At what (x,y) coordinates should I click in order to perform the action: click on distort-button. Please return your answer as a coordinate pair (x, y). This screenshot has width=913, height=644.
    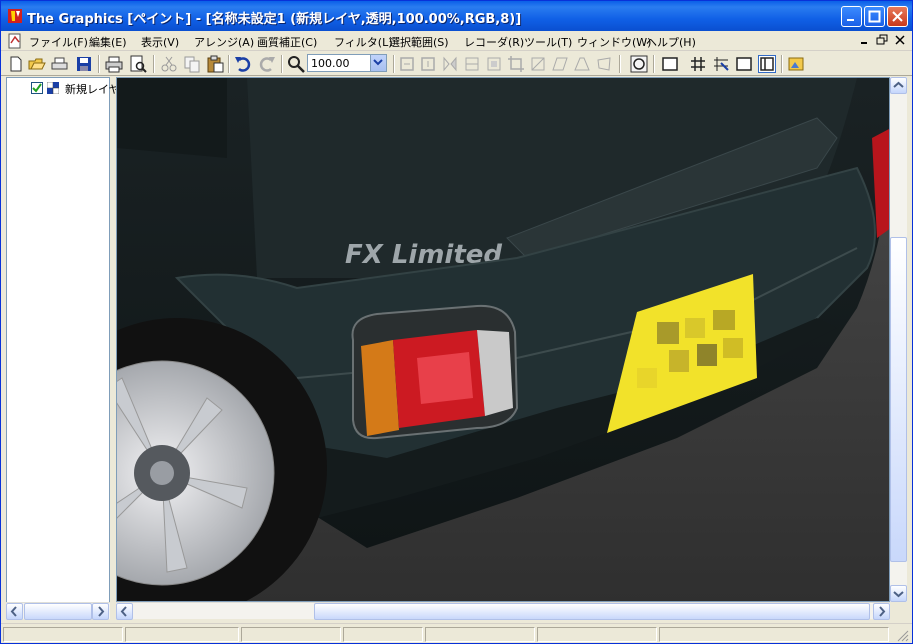
    Looking at the image, I should click on (604, 64).